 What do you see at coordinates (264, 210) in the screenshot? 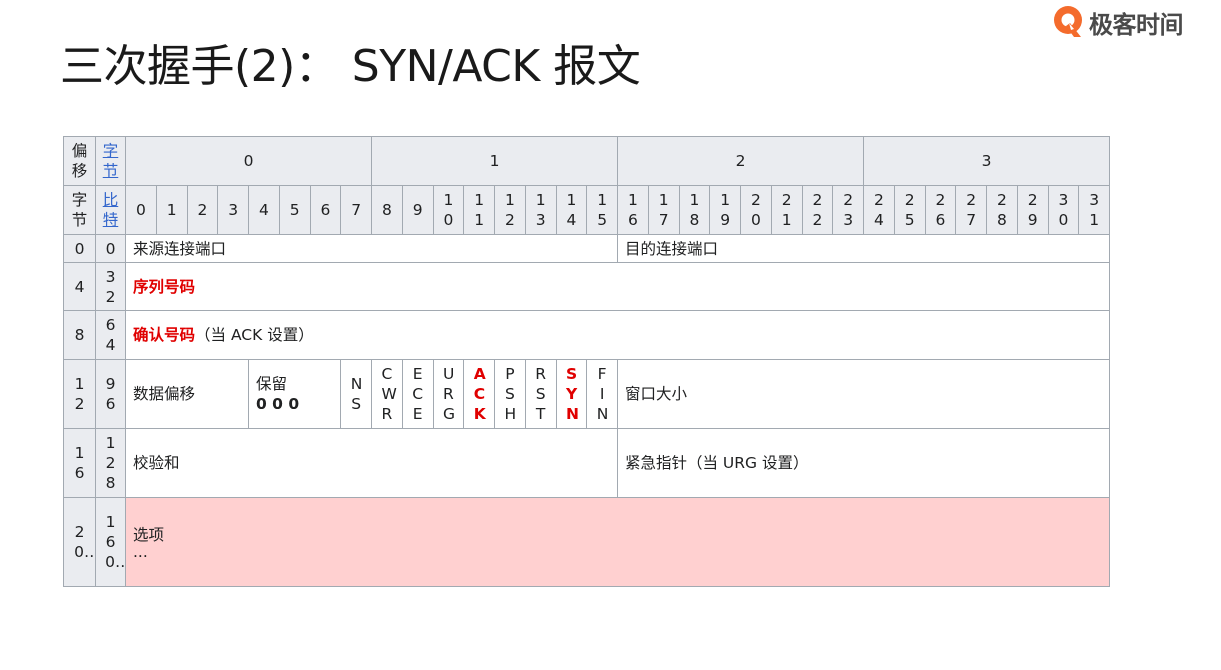
I see `bit-header-4: 4` at bounding box center [264, 210].